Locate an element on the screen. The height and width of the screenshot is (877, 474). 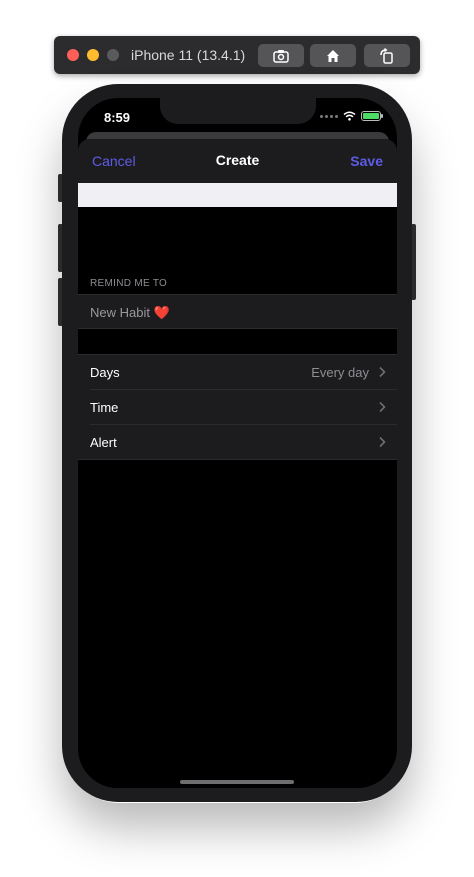
nav-title: Create is located at coordinates (237, 160).